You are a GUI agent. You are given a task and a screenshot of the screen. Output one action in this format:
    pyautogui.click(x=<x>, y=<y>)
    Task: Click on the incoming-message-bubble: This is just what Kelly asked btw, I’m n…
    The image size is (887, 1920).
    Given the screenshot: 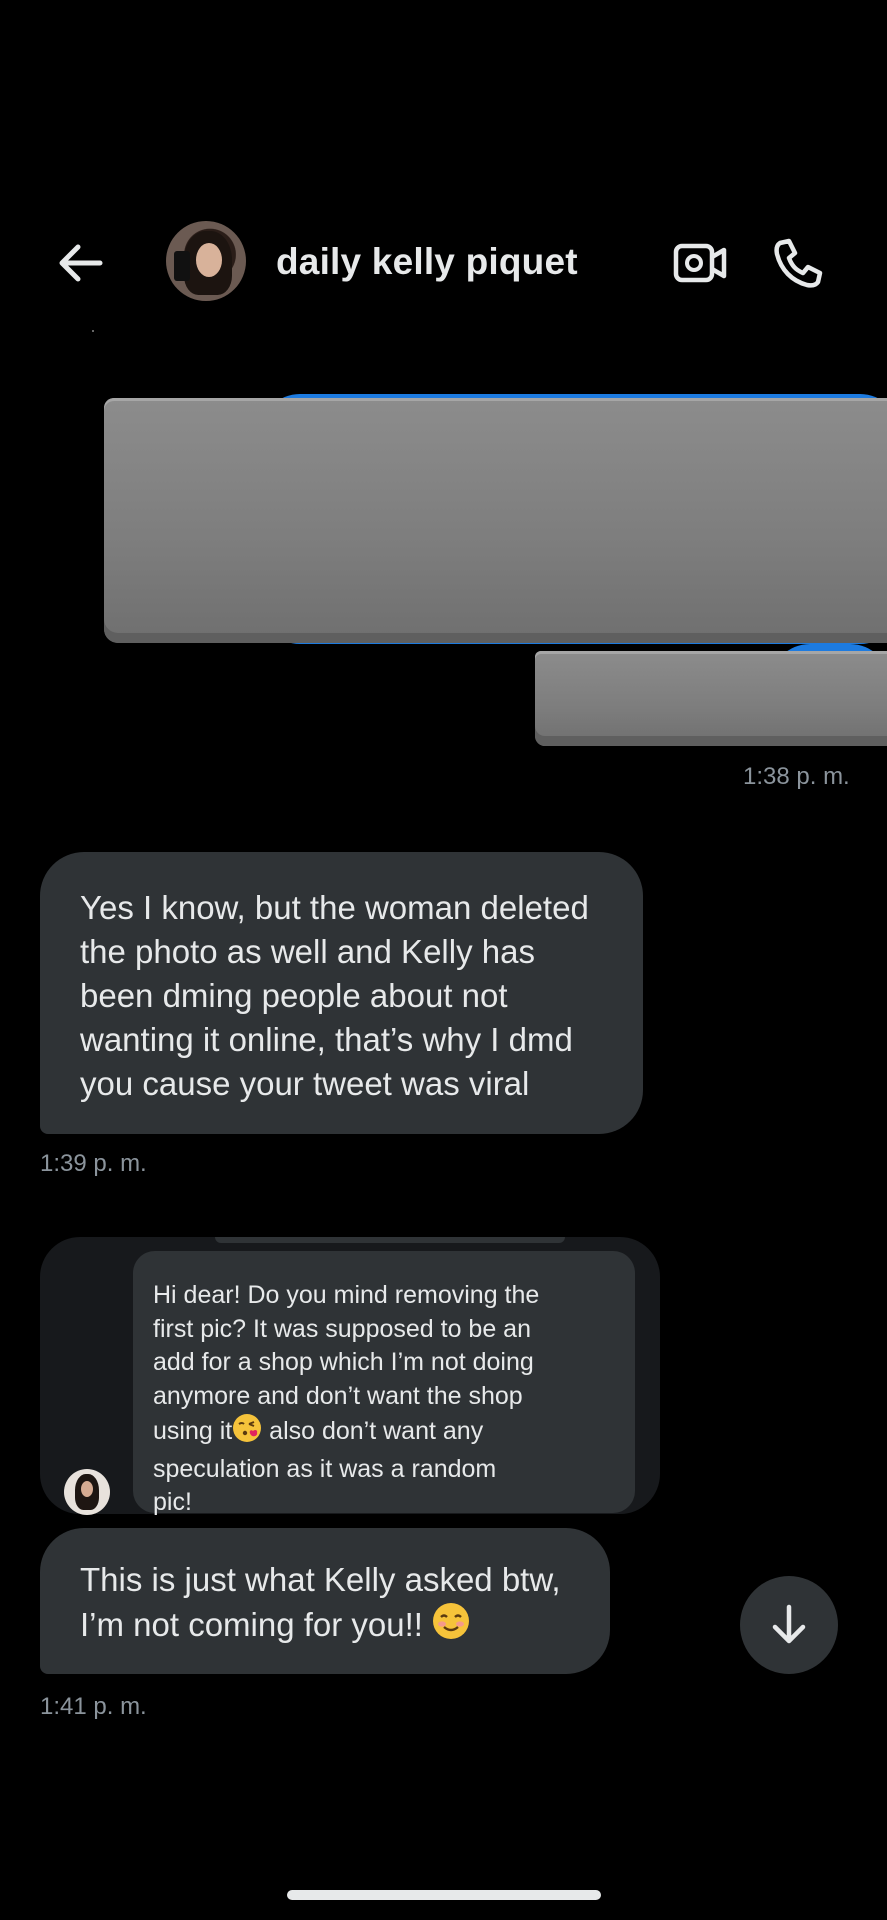 What is the action you would take?
    pyautogui.click(x=325, y=1601)
    